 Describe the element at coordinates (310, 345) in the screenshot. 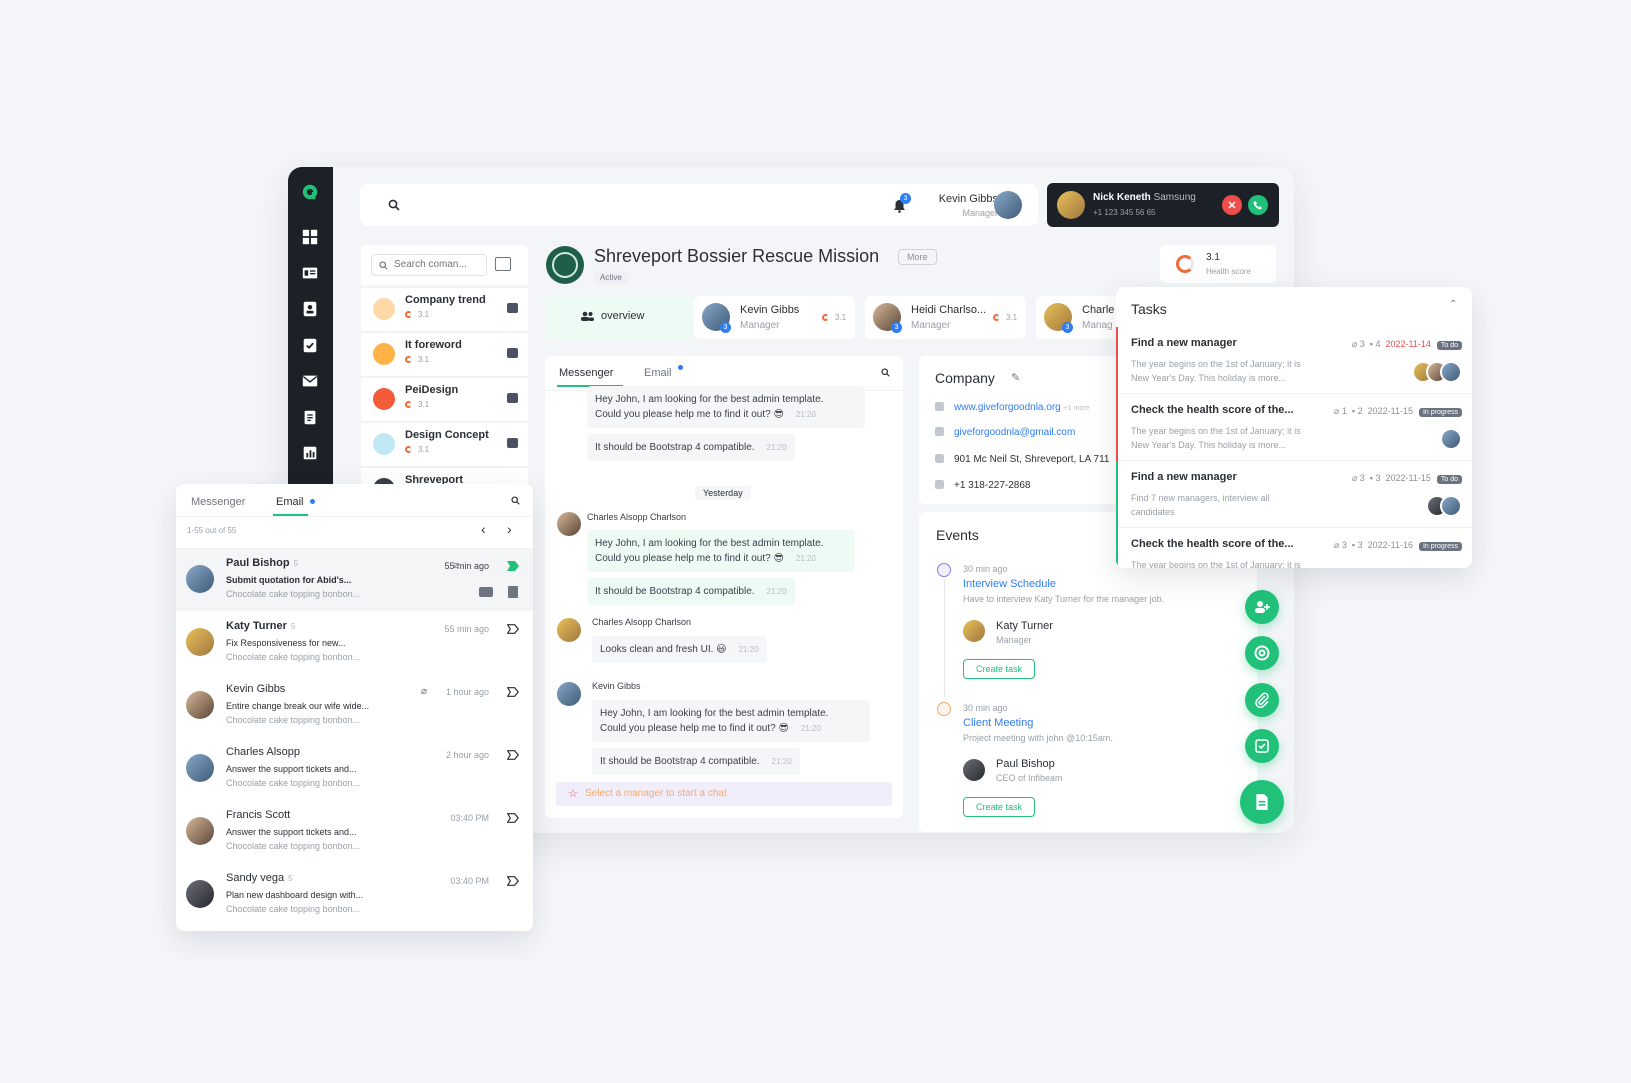

I see `tasks-check-icon` at that location.